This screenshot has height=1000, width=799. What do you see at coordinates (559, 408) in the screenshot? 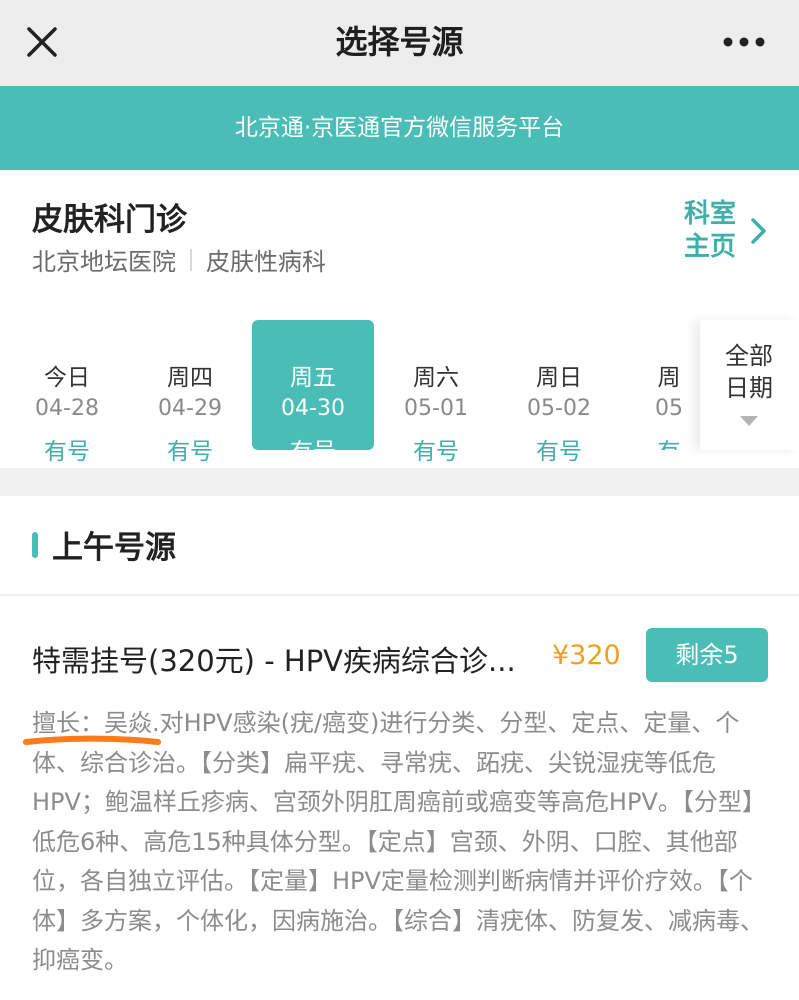
I see `date-value: 05-02` at bounding box center [559, 408].